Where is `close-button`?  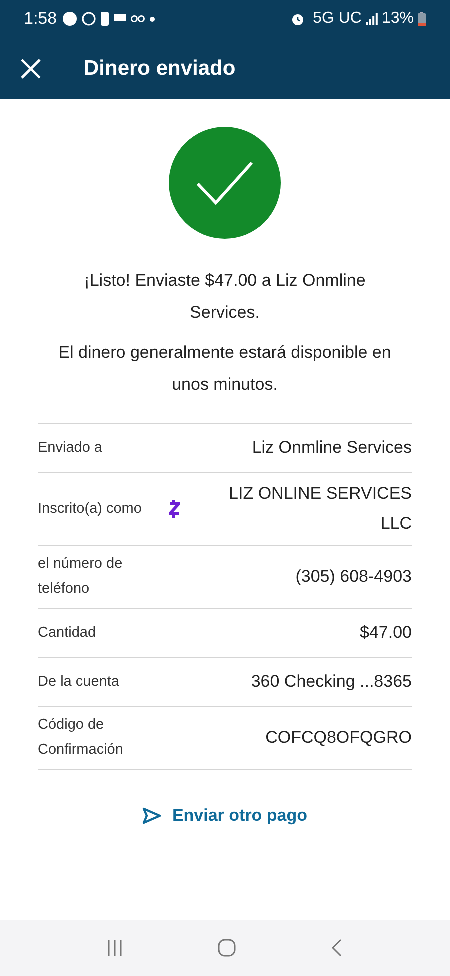 close-button is located at coordinates (31, 69).